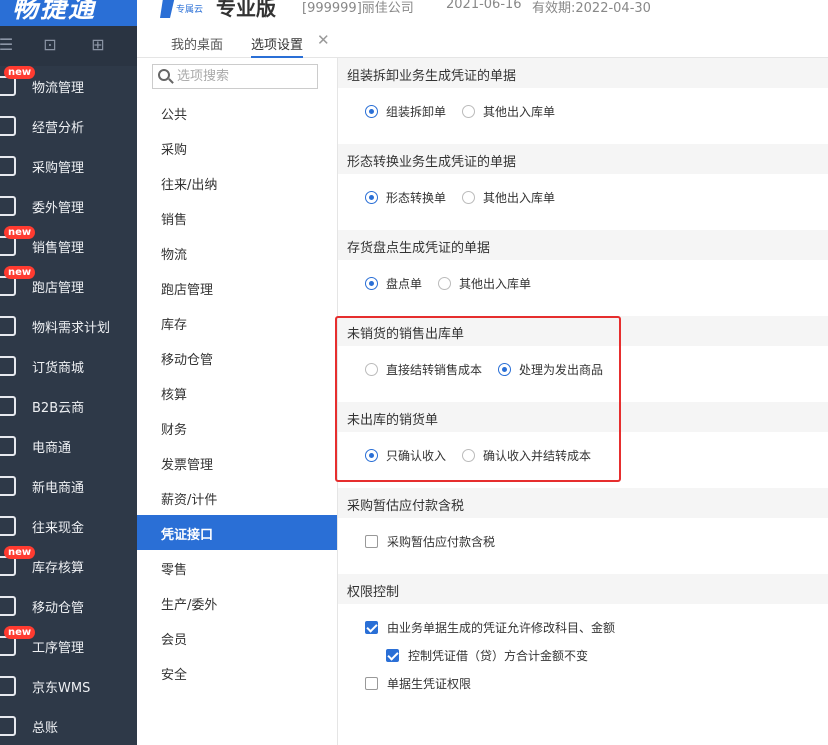 The height and width of the screenshot is (745, 828). What do you see at coordinates (482, 42) in the screenshot?
I see `tab-bar: 我的桌面 选项设置 ✕` at bounding box center [482, 42].